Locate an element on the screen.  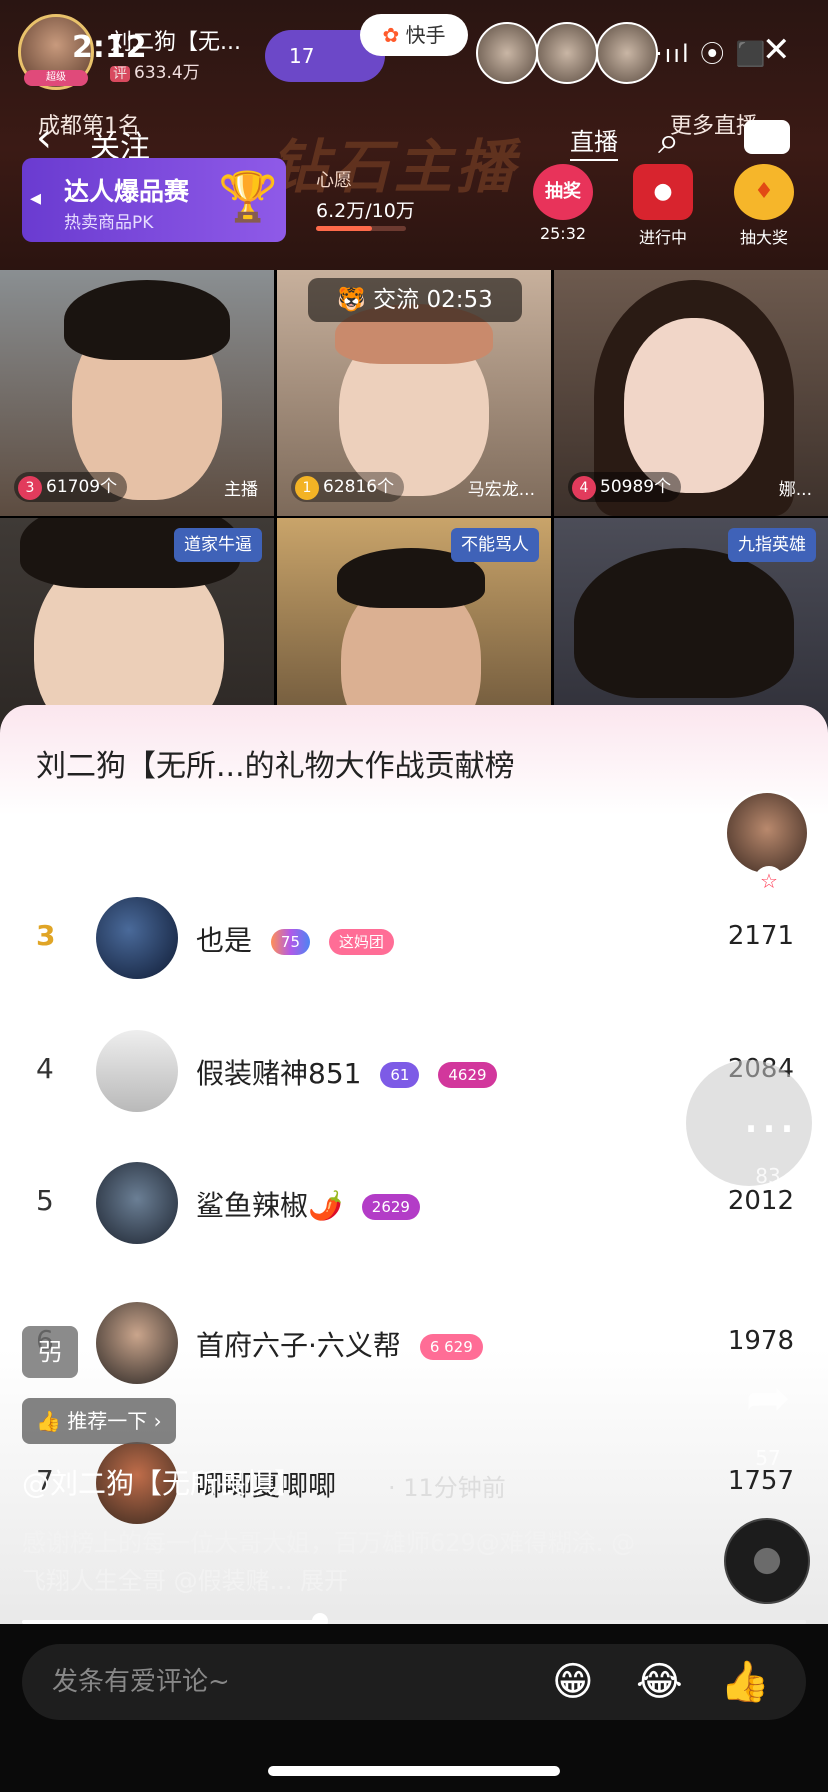
music-disc-icon is located at coordinates (767, 1561).